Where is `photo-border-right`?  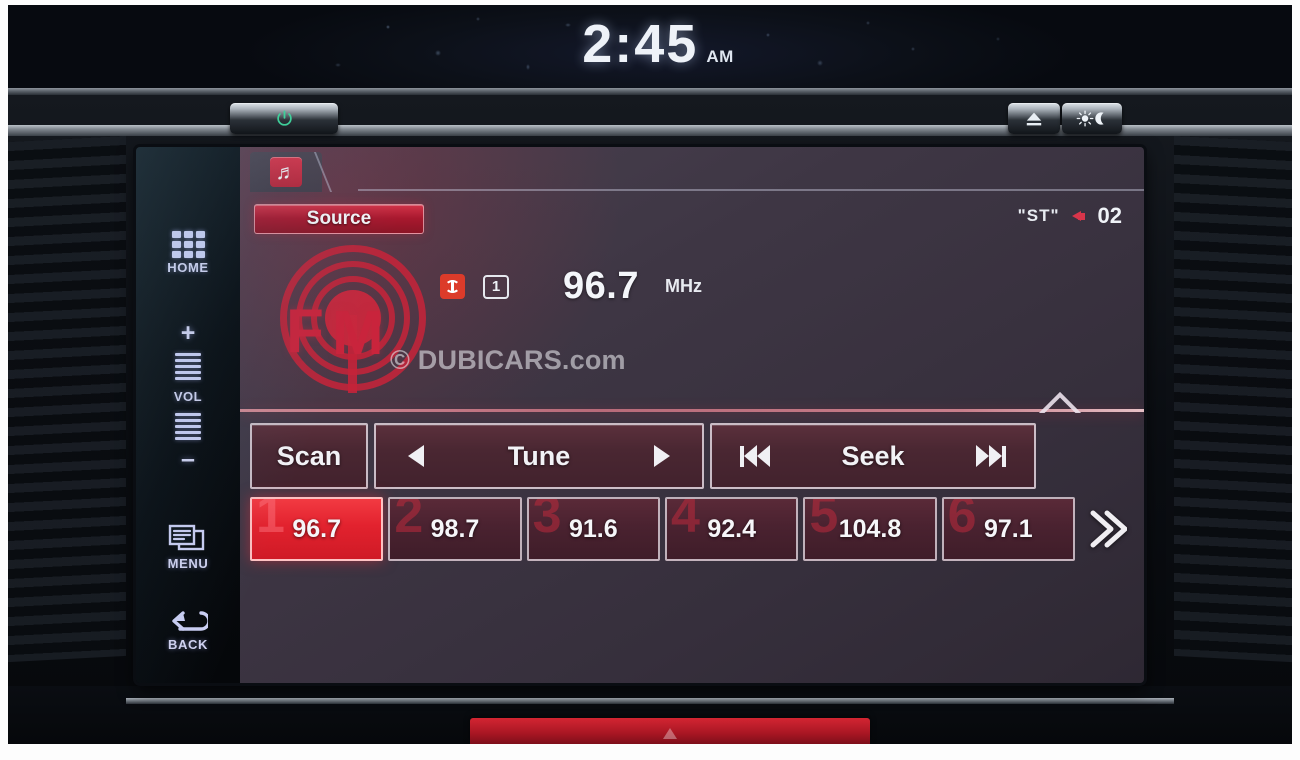 photo-border-right is located at coordinates (1296, 380).